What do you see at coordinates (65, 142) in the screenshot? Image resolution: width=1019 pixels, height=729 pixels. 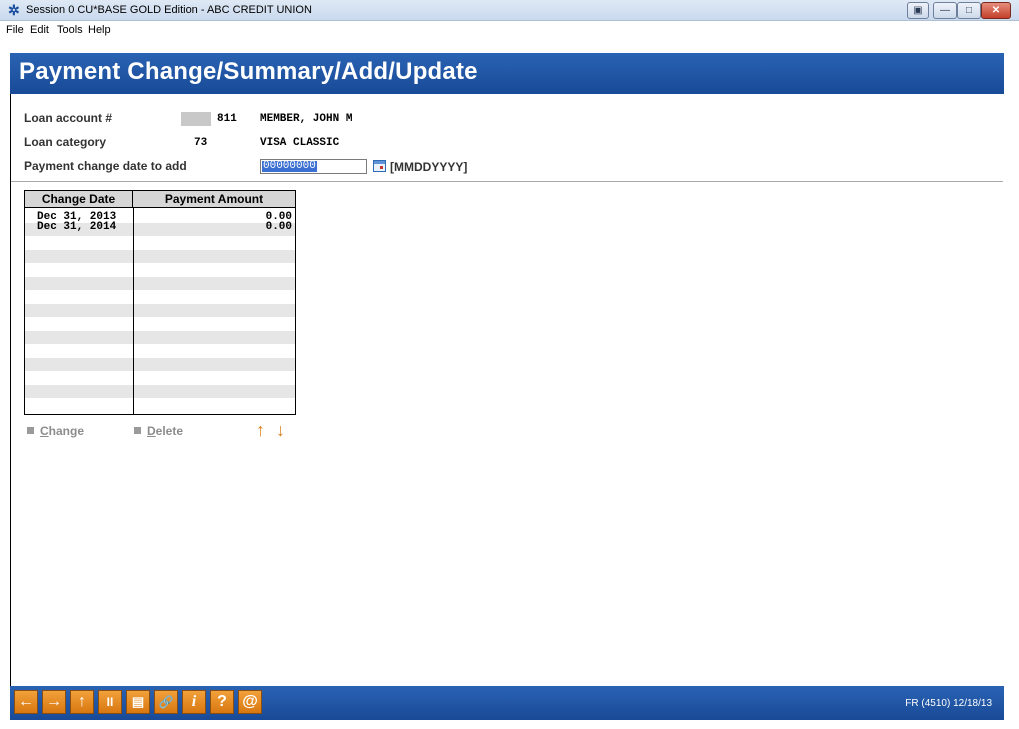 I see `loan-category-label: Loan category` at bounding box center [65, 142].